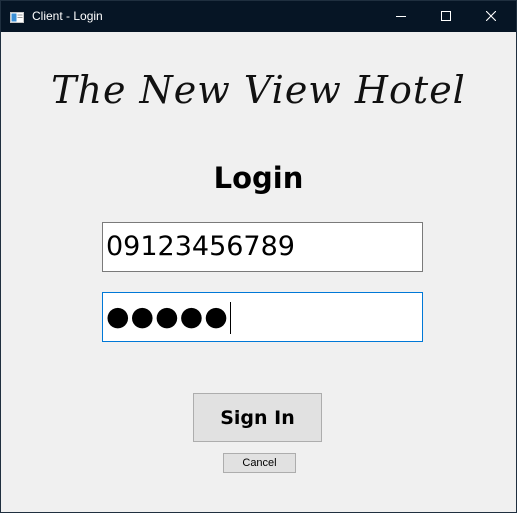 The height and width of the screenshot is (513, 517). Describe the element at coordinates (67, 16) in the screenshot. I see `window-title: Client - Login` at that location.